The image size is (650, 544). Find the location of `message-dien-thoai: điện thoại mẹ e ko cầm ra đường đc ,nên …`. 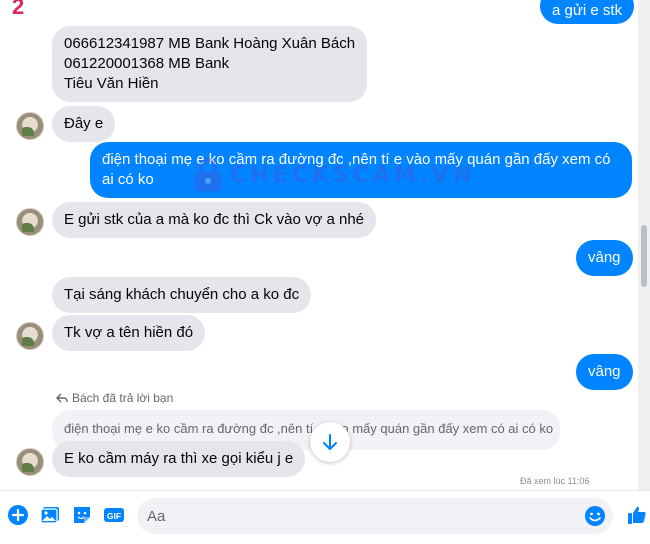

message-dien-thoai: điện thoại mẹ e ko cầm ra đường đc ,nên … is located at coordinates (361, 170).